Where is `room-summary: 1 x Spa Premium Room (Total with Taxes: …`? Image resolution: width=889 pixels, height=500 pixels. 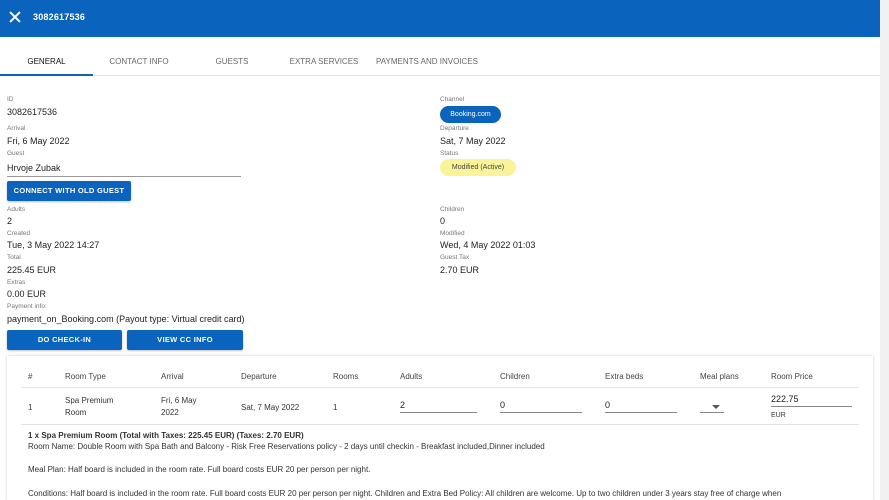
room-summary: 1 x Spa Premium Room (Total with Taxes: … is located at coordinates (166, 435).